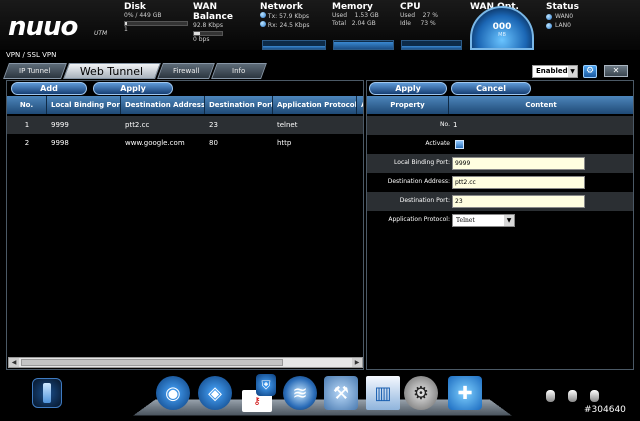 This screenshot has height=421, width=640. Describe the element at coordinates (27, 105) in the screenshot. I see `col-no: No.` at that location.